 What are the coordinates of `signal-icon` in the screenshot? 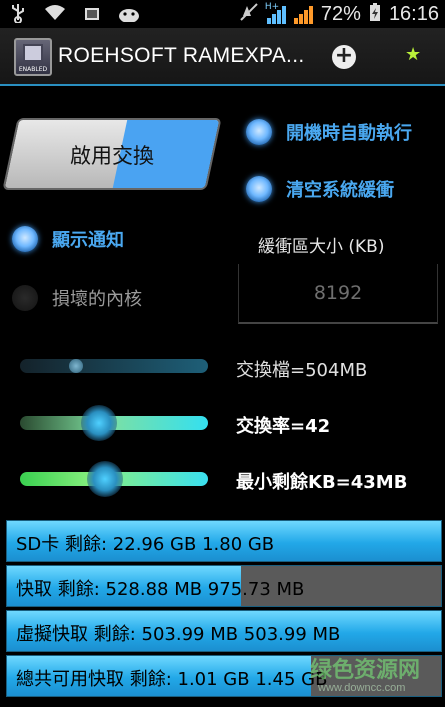 It's located at (303, 14).